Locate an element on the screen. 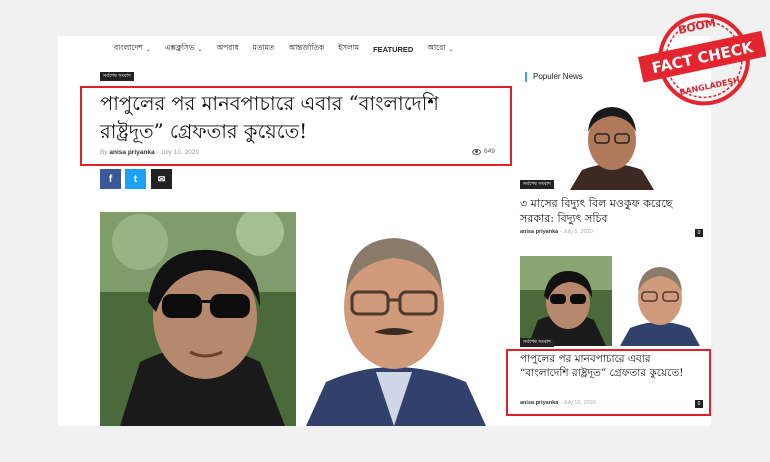  twitter-share-button: t is located at coordinates (135, 179).